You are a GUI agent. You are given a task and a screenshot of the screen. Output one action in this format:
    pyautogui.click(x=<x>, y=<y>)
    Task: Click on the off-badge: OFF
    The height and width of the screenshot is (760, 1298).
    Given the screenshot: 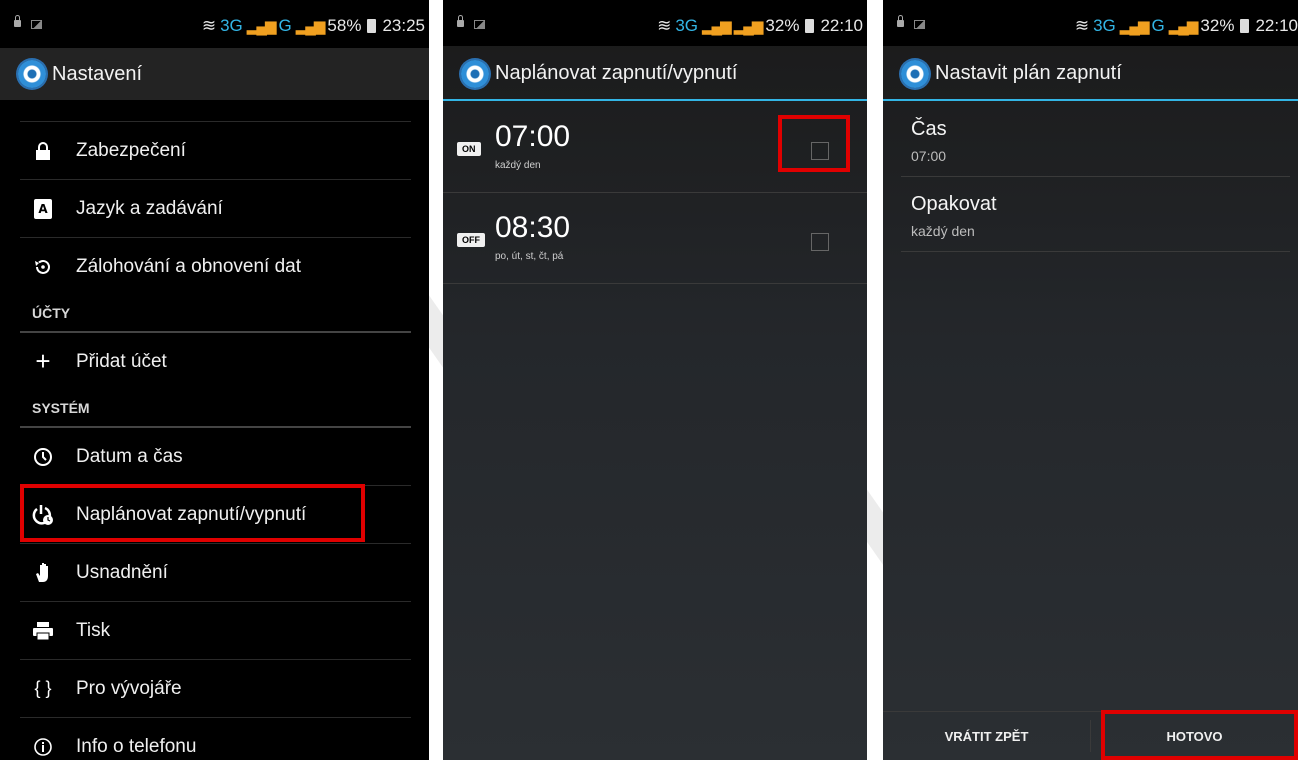 What is the action you would take?
    pyautogui.click(x=471, y=240)
    